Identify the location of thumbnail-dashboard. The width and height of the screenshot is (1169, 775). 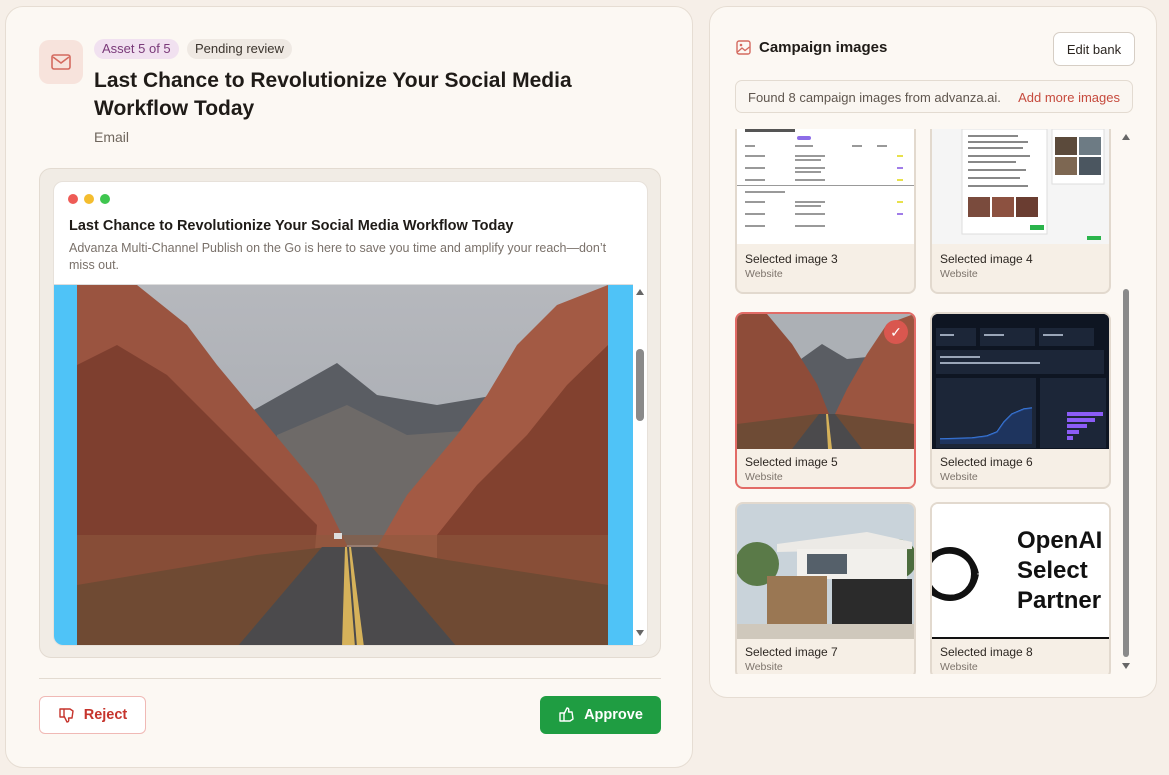
(1020, 381).